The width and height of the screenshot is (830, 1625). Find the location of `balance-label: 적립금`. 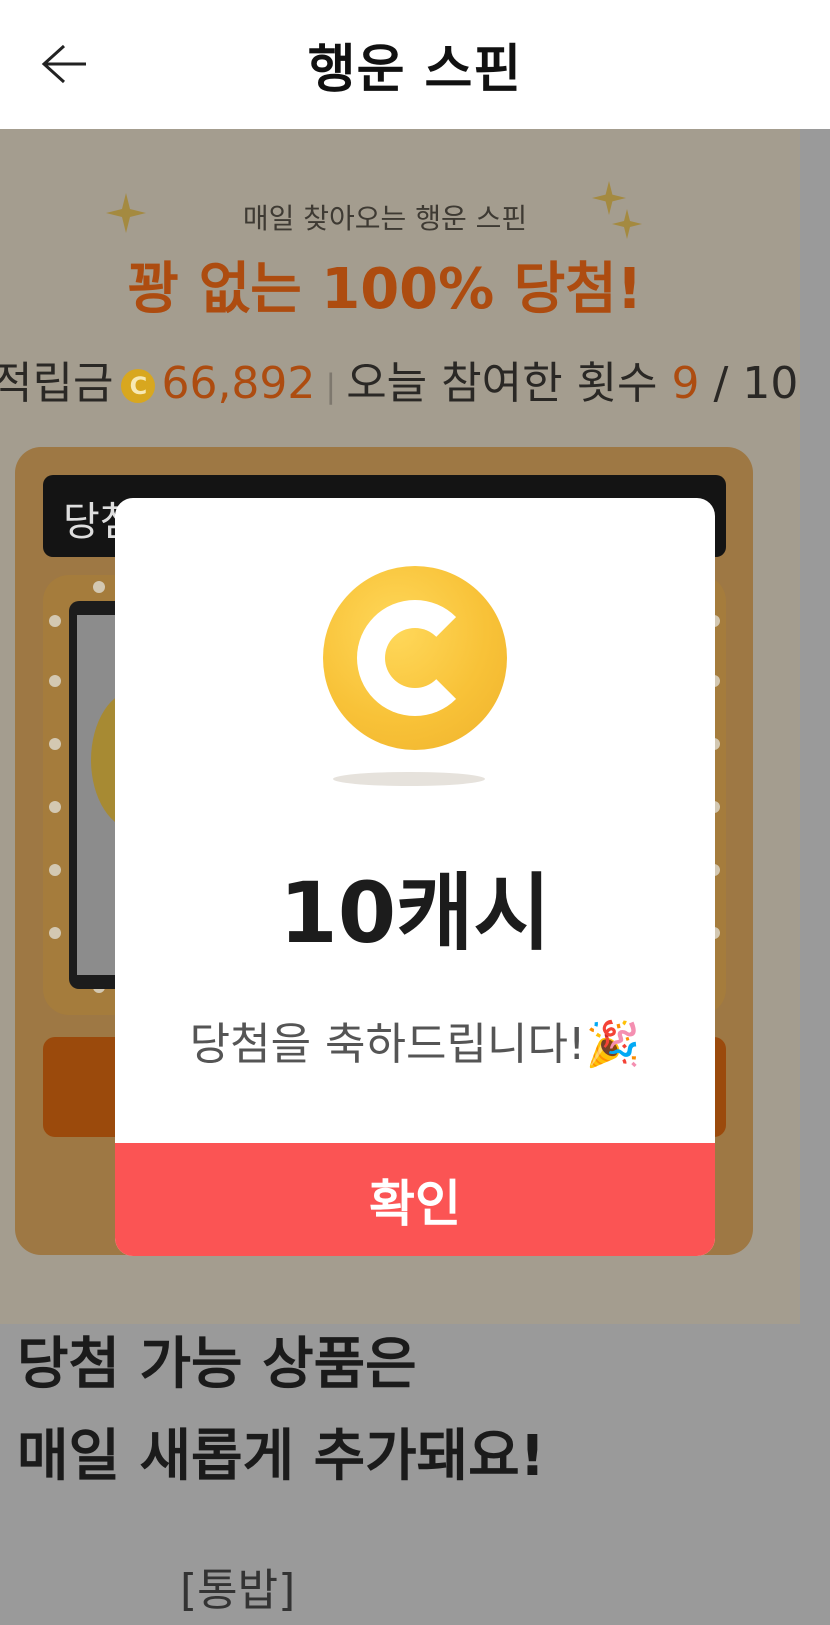

balance-label: 적립금 is located at coordinates (57, 383).